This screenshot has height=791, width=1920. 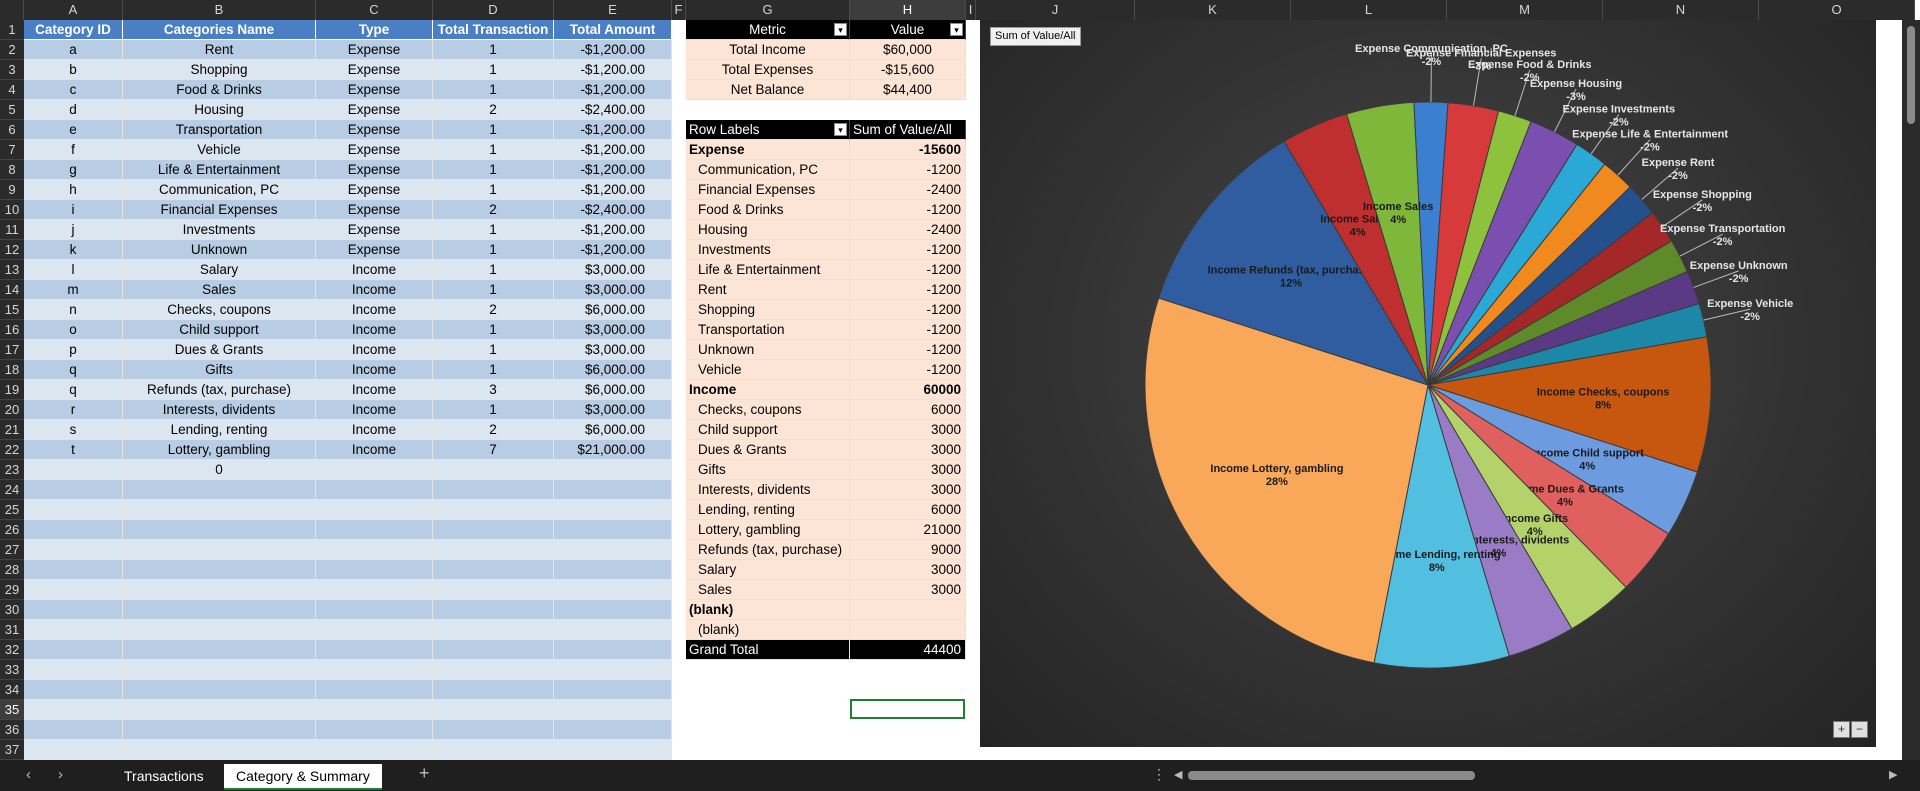 I want to click on pivot-row-value: 9000, so click(x=908, y=550).